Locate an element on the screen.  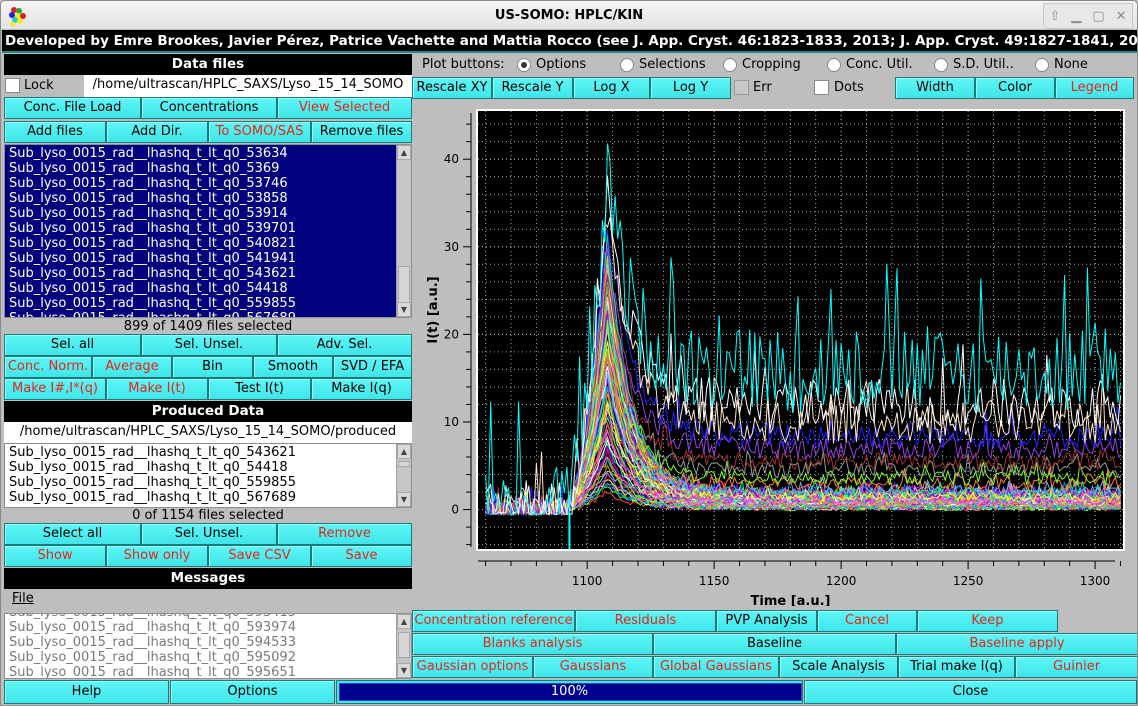
save-csv-button: Save CSV is located at coordinates (259, 556).